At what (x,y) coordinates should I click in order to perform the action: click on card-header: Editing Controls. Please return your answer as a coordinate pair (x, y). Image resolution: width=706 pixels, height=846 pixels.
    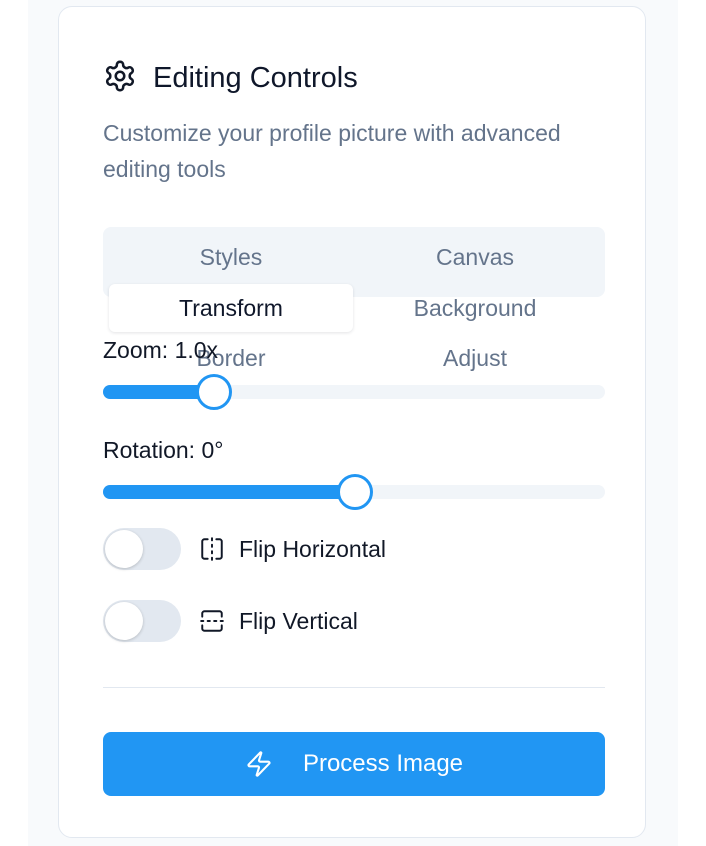
    Looking at the image, I should click on (230, 78).